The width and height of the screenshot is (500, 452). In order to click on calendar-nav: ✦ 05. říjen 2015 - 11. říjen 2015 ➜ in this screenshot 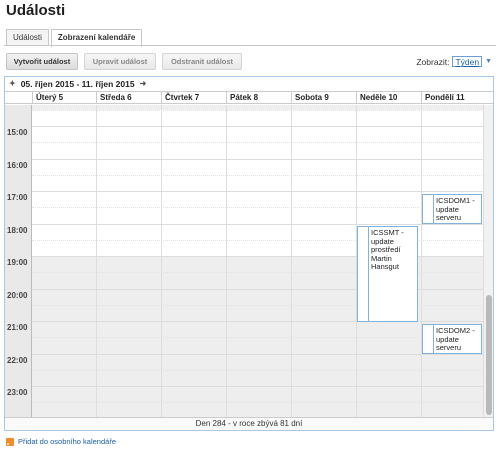, I will do `click(249, 84)`.